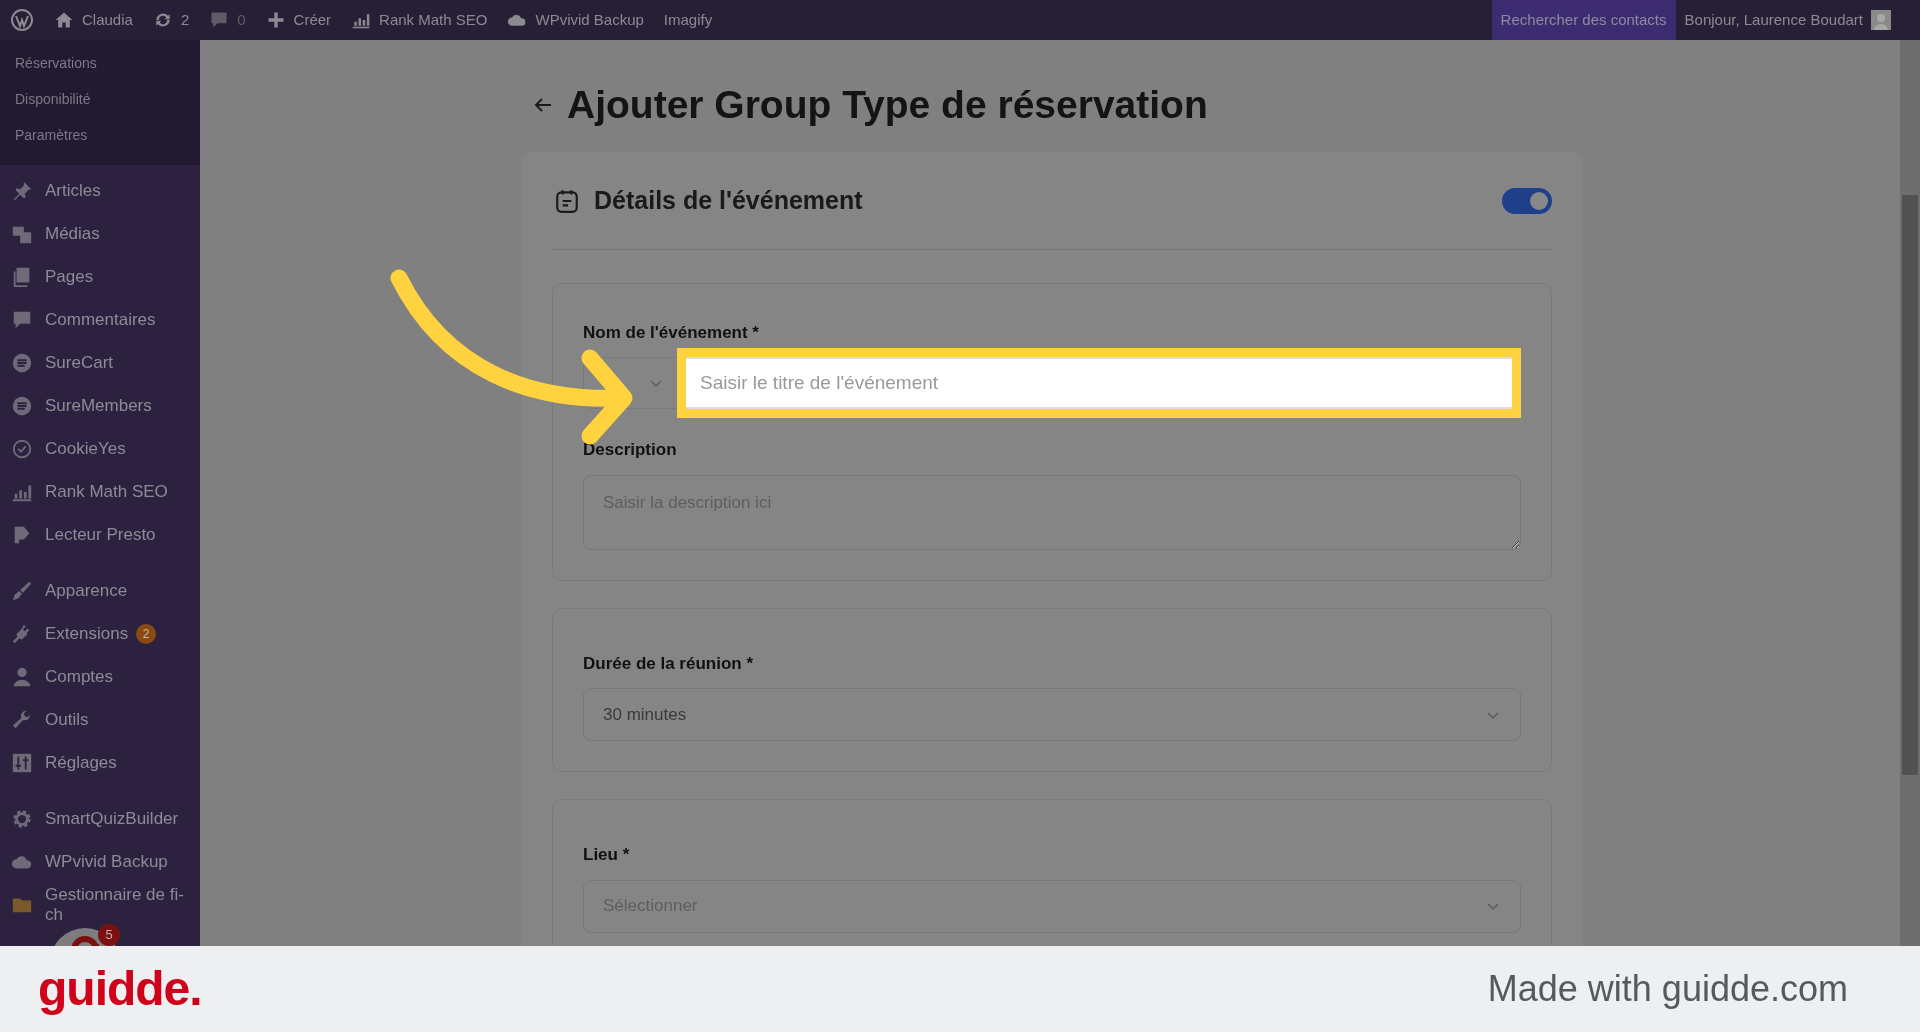  I want to click on admin-bar-item: Claudia, so click(93, 20).